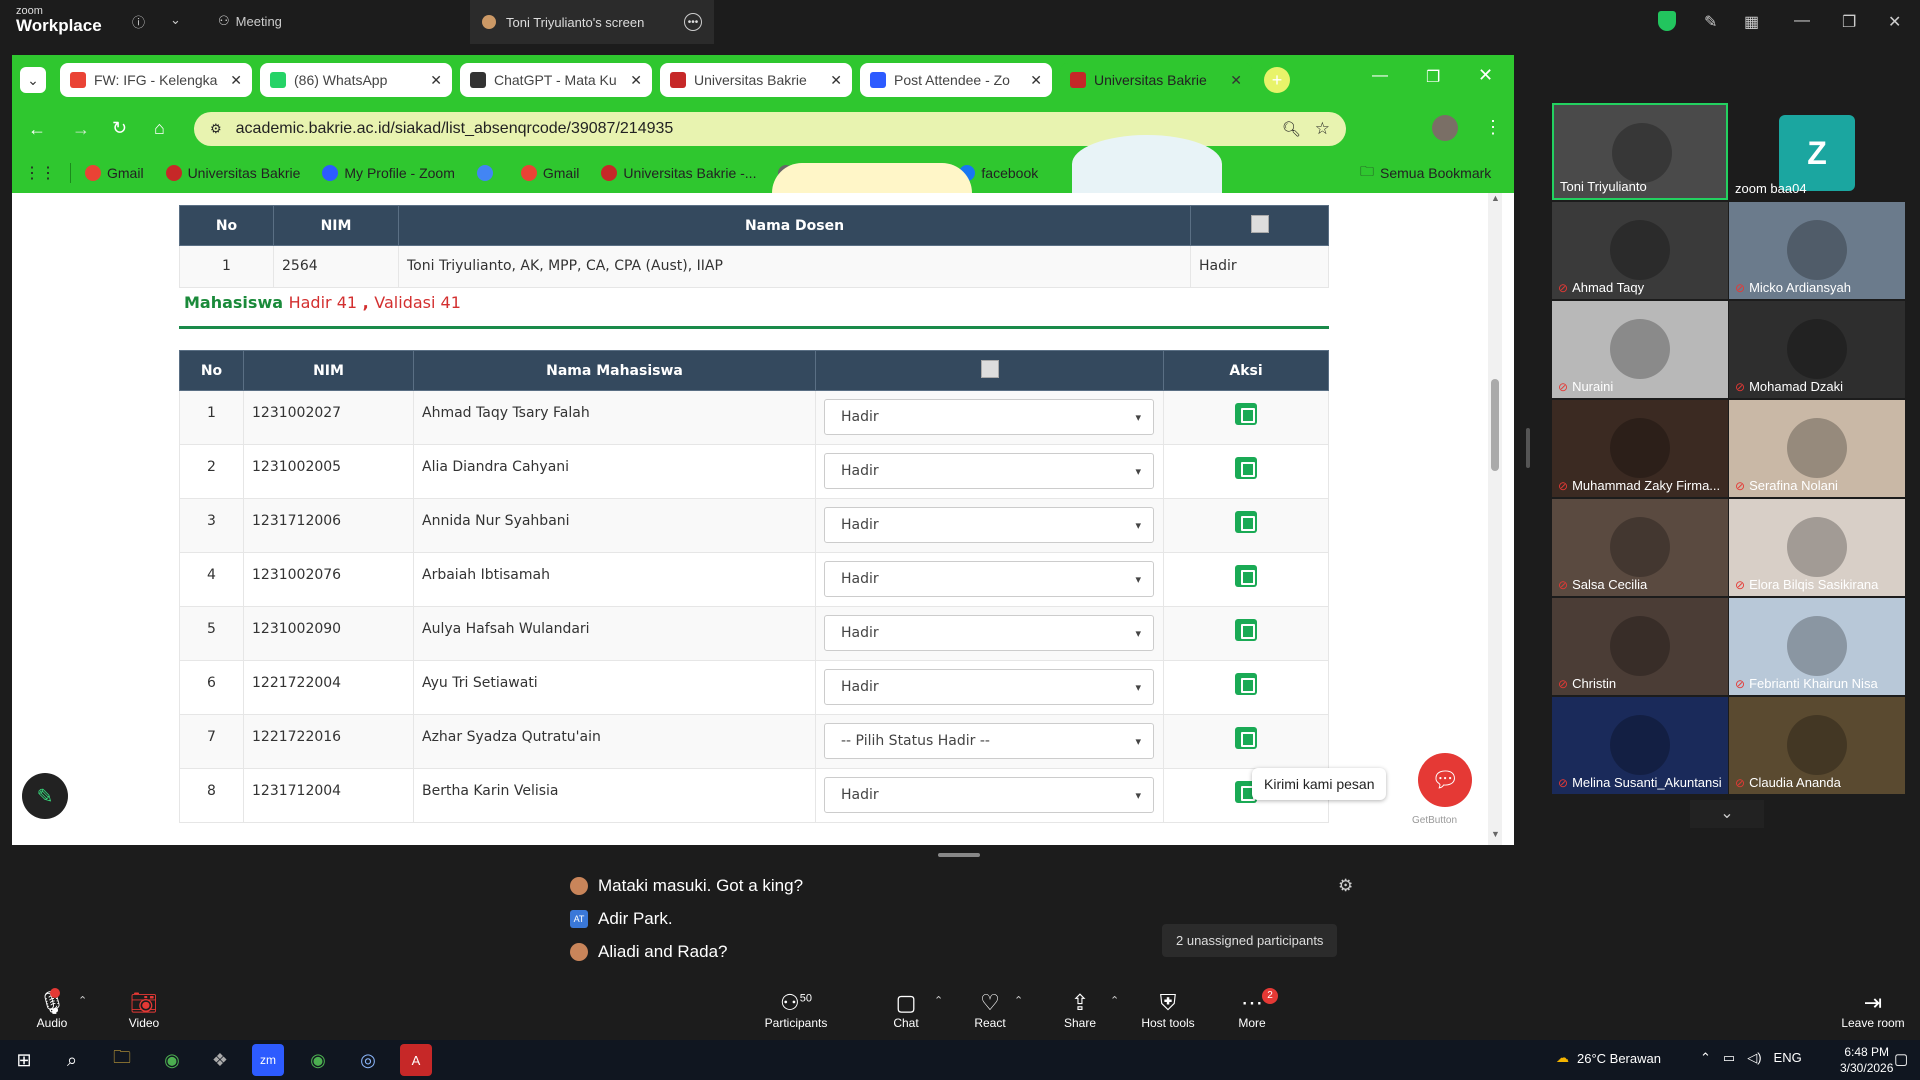 This screenshot has height=1080, width=1920. I want to click on participant-tile: ⊘ Micko Ardiansyah, so click(1817, 250).